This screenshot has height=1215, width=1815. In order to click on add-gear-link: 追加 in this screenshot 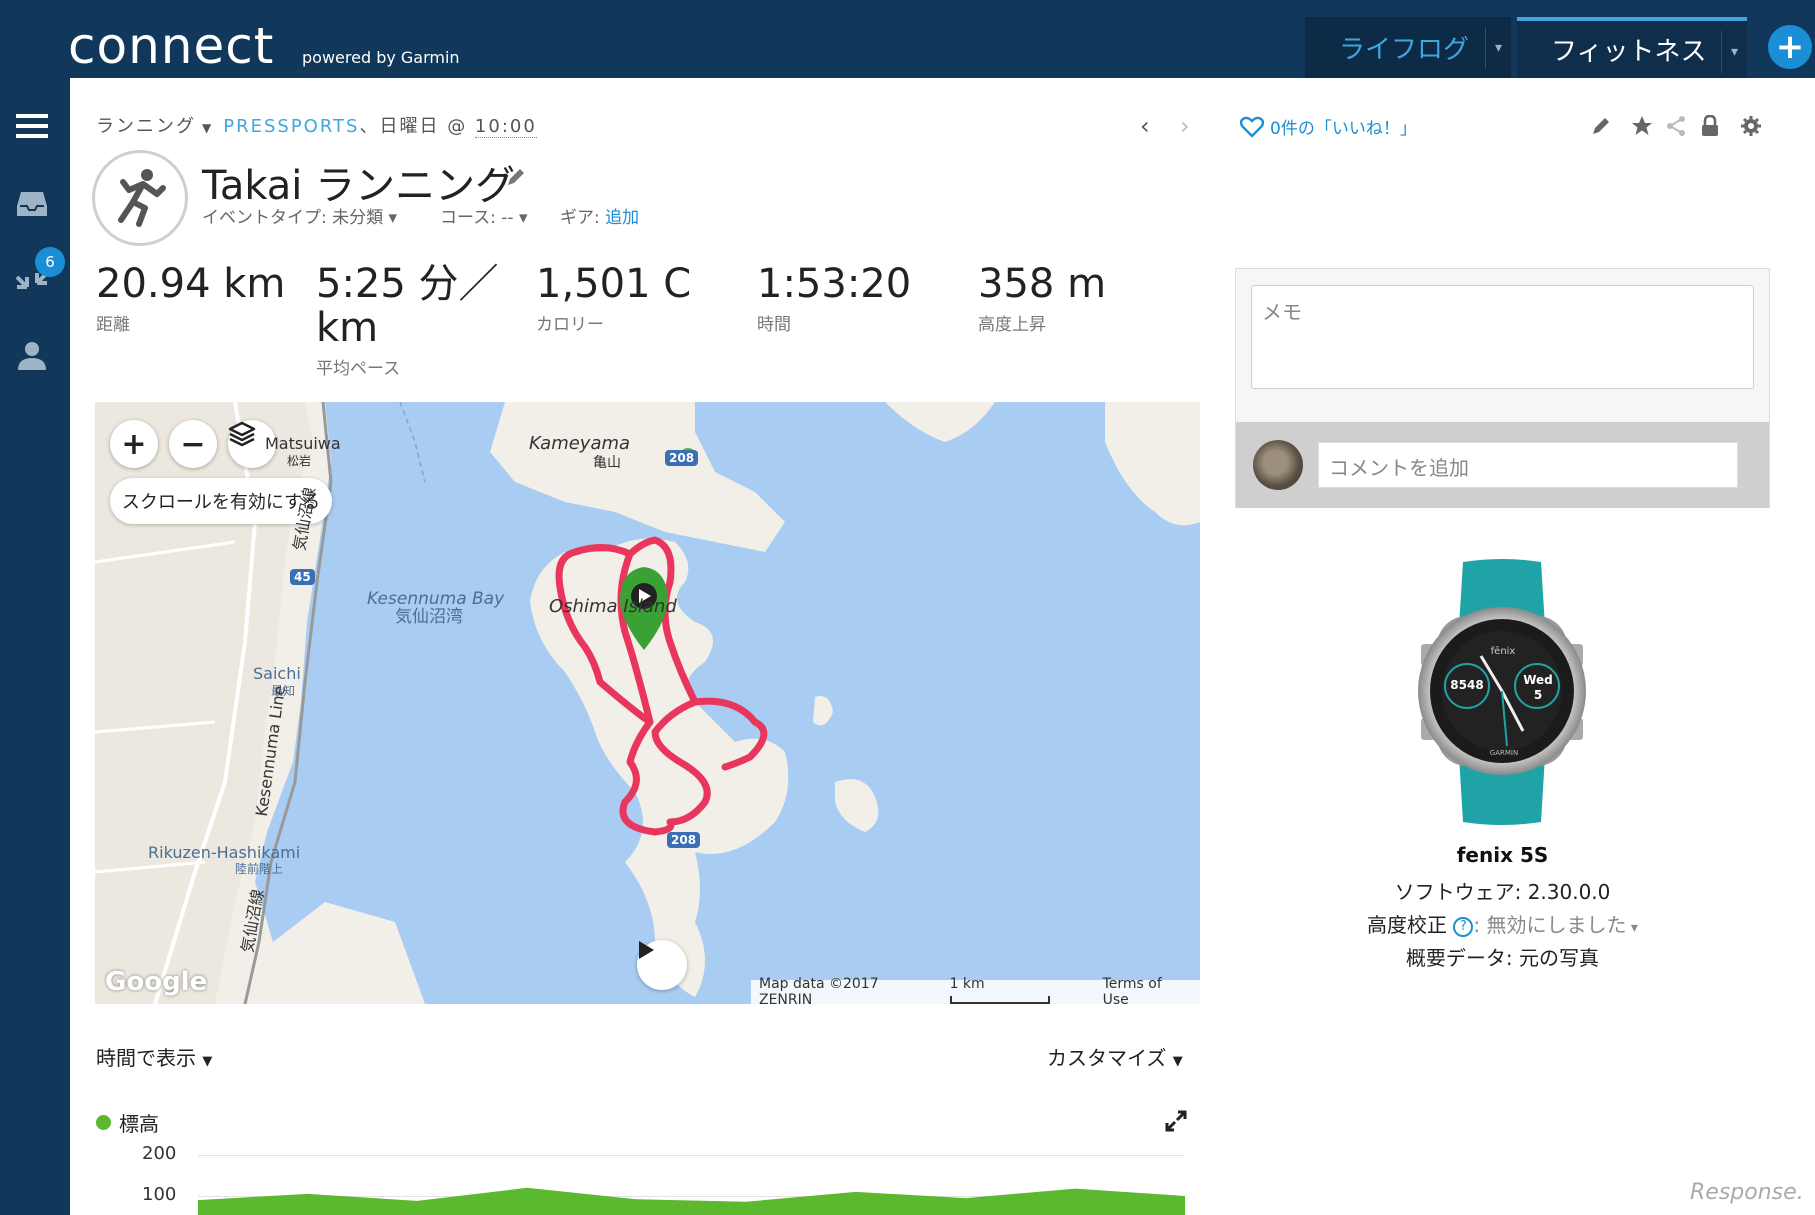, I will do `click(622, 218)`.